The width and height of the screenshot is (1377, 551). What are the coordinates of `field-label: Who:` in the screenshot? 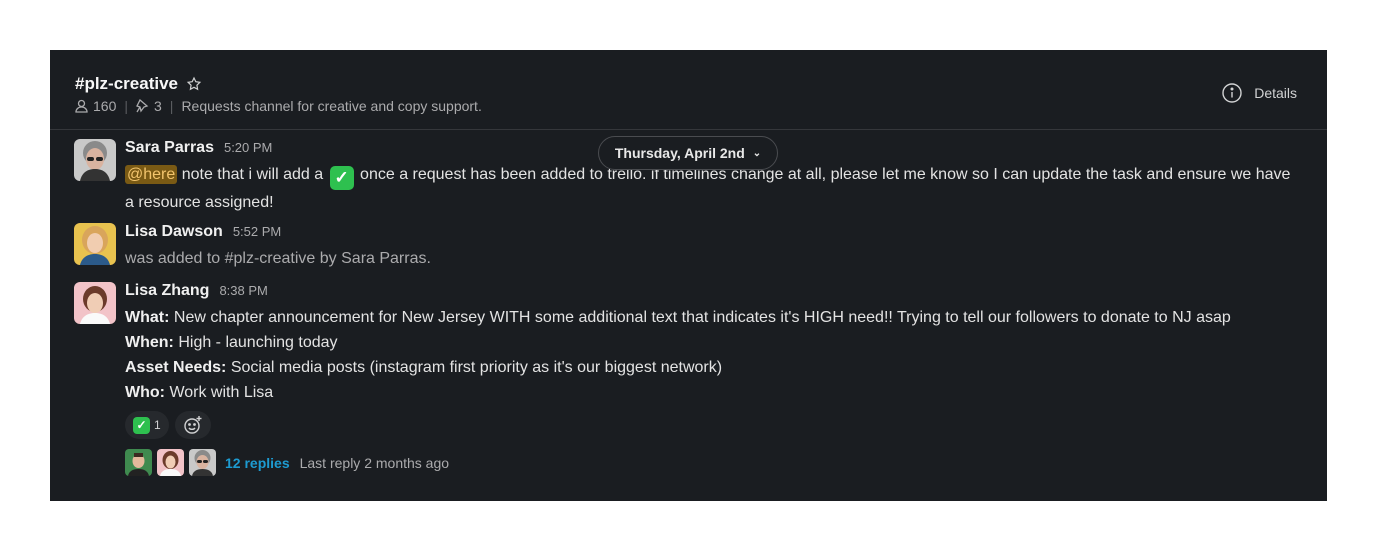 It's located at (145, 392).